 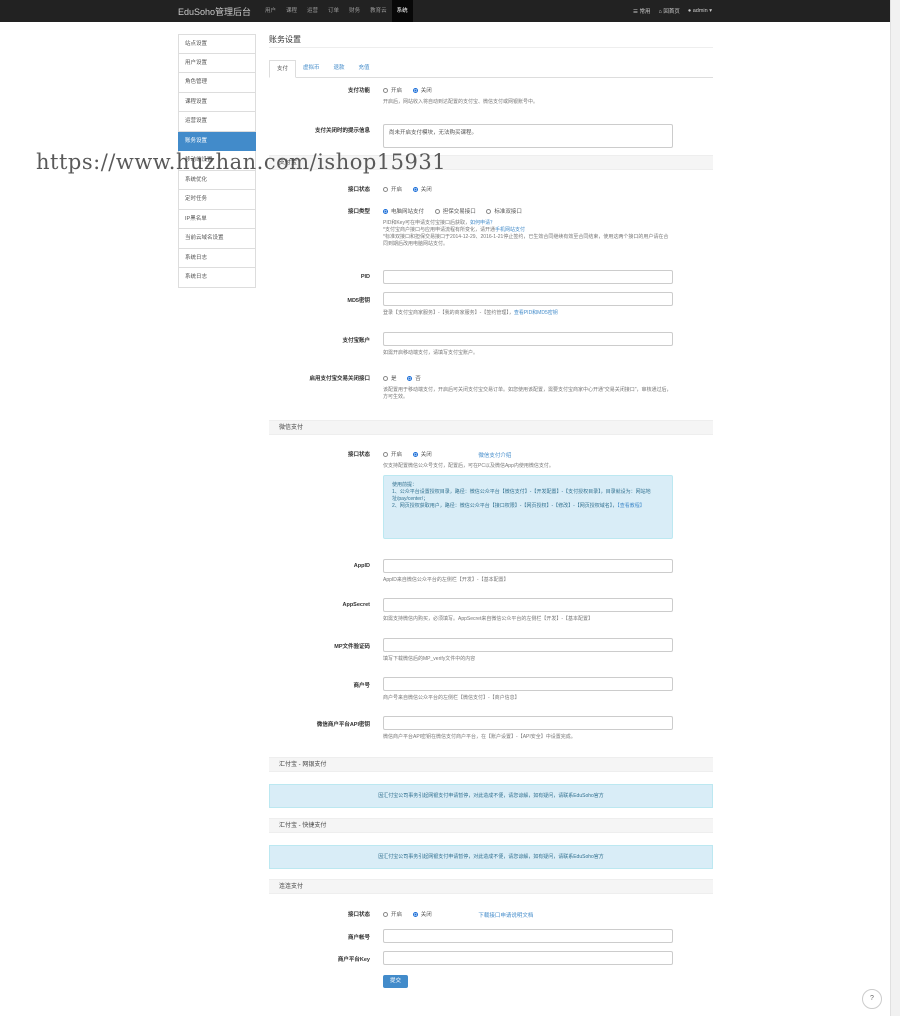 What do you see at coordinates (482, 223) in the screenshot?
I see `how-to-apply-link: 如何申请？` at bounding box center [482, 223].